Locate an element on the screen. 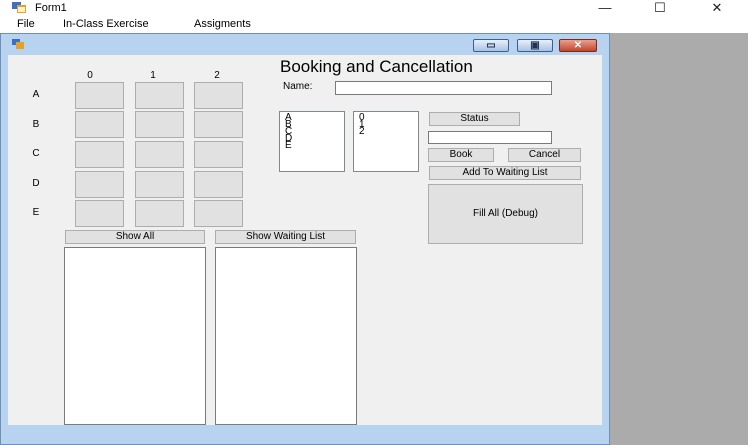  name-label: Name: is located at coordinates (298, 86).